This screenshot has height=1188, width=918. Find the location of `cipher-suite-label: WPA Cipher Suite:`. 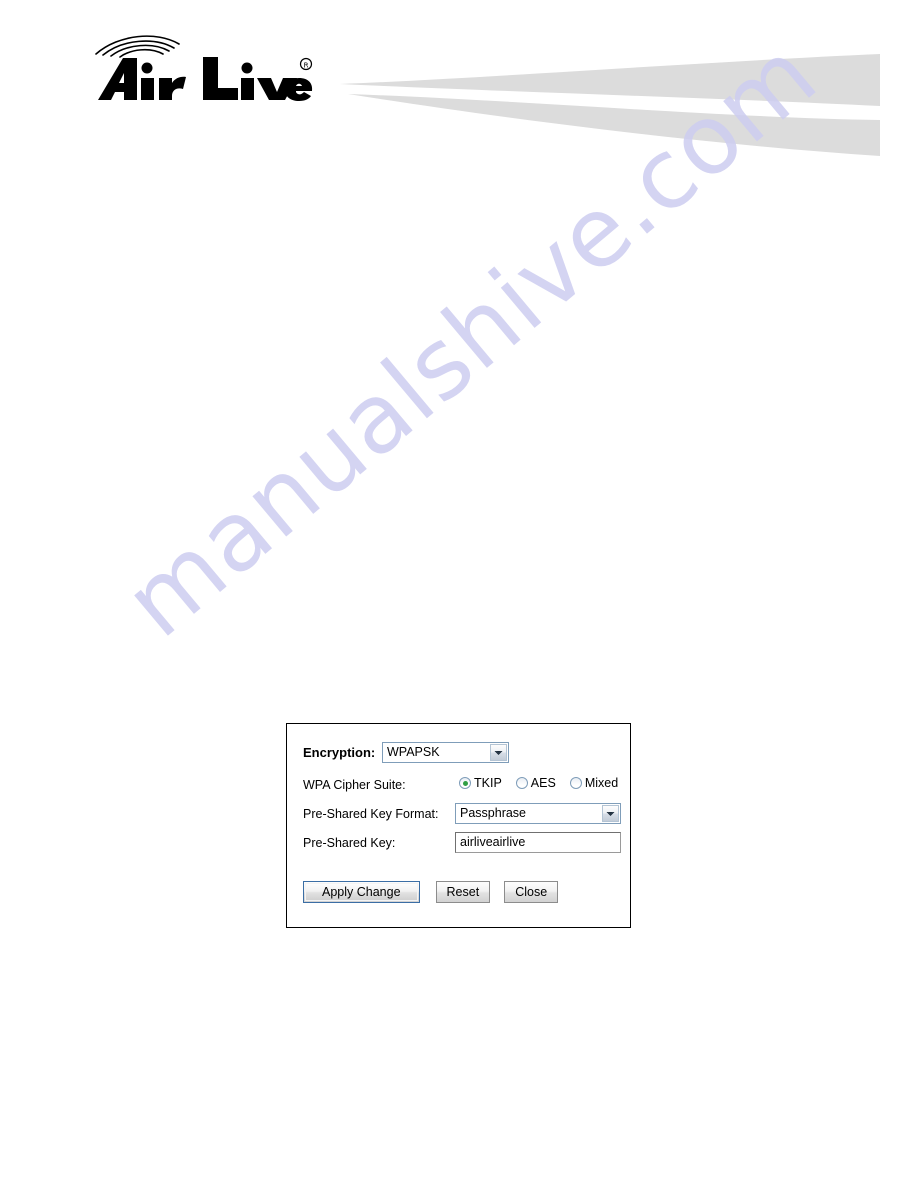

cipher-suite-label: WPA Cipher Suite: is located at coordinates (354, 785).